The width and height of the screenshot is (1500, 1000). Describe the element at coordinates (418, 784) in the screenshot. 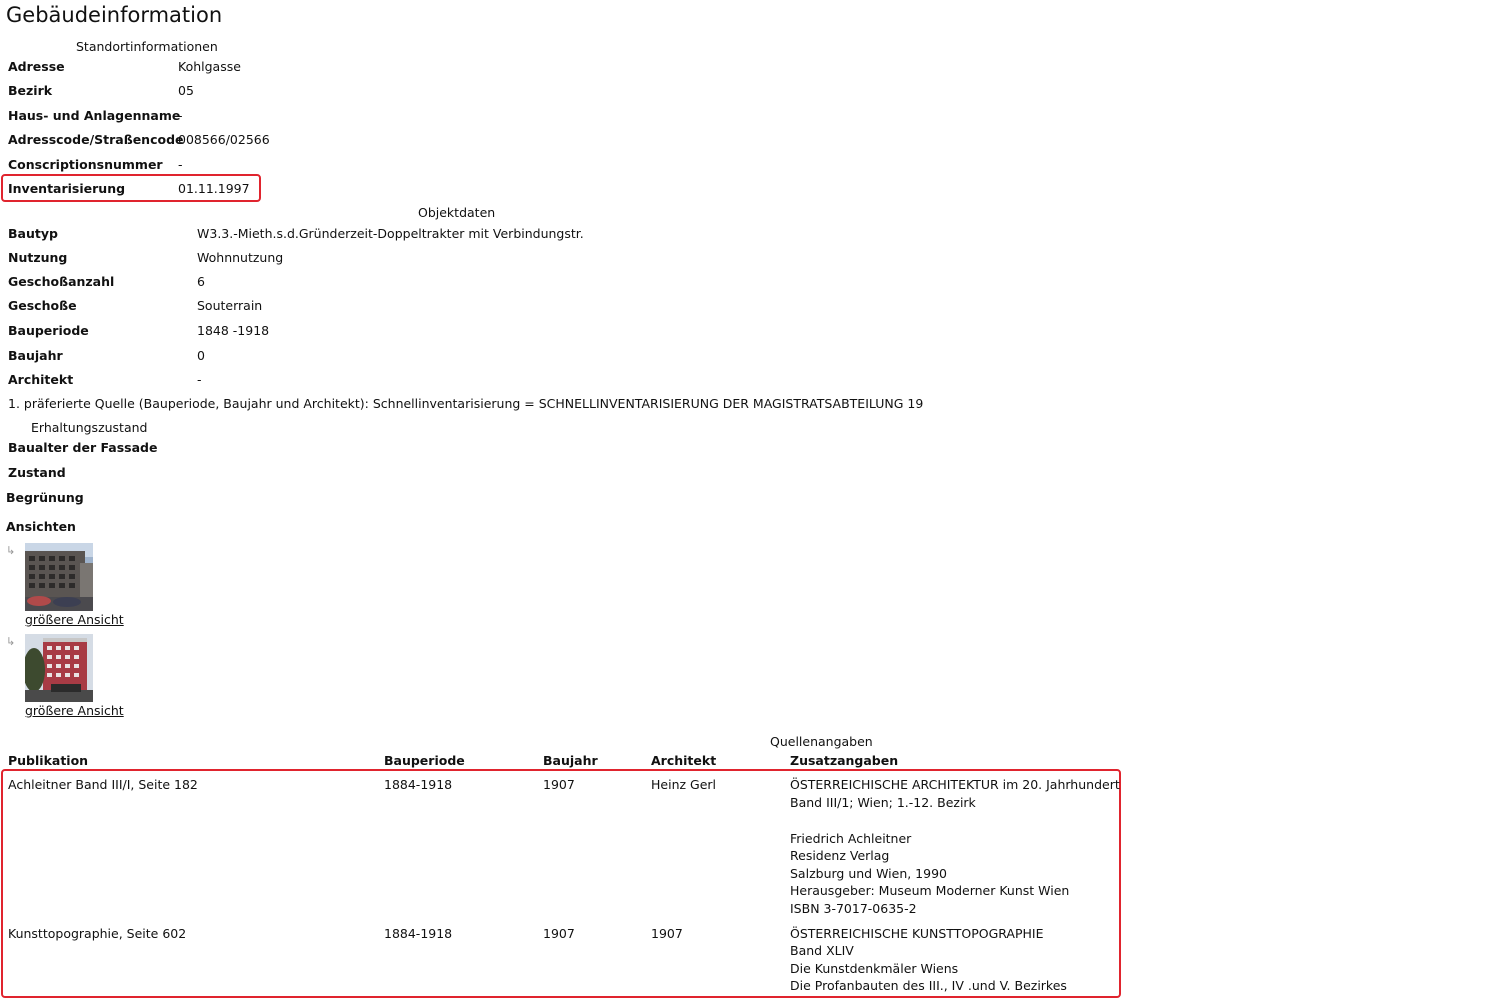

I see `table-row-1-bauperiode: 1884-1918` at that location.